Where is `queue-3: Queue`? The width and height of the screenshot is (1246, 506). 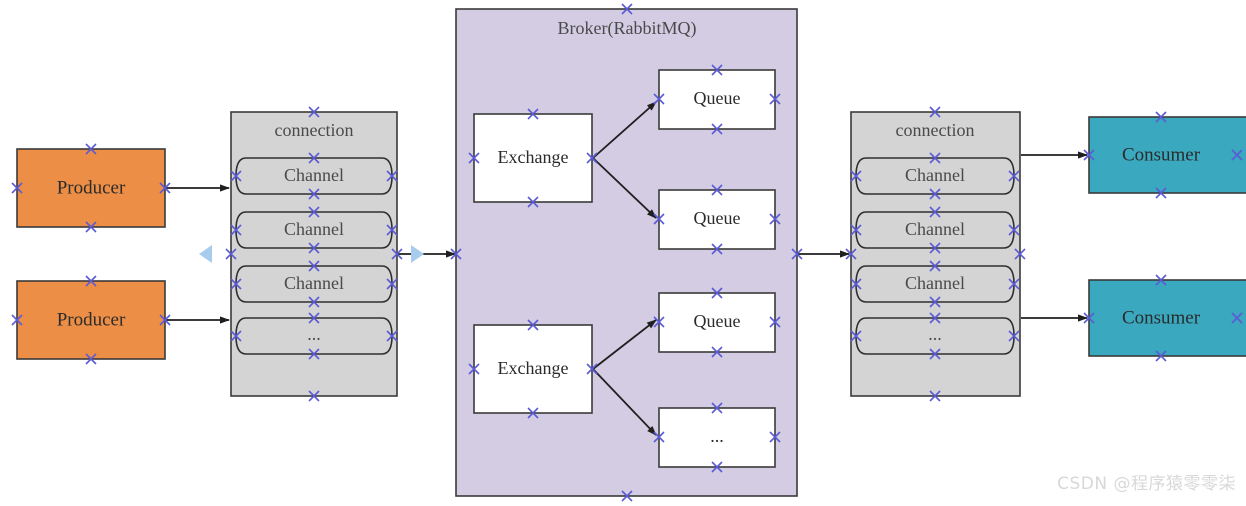 queue-3: Queue is located at coordinates (717, 322).